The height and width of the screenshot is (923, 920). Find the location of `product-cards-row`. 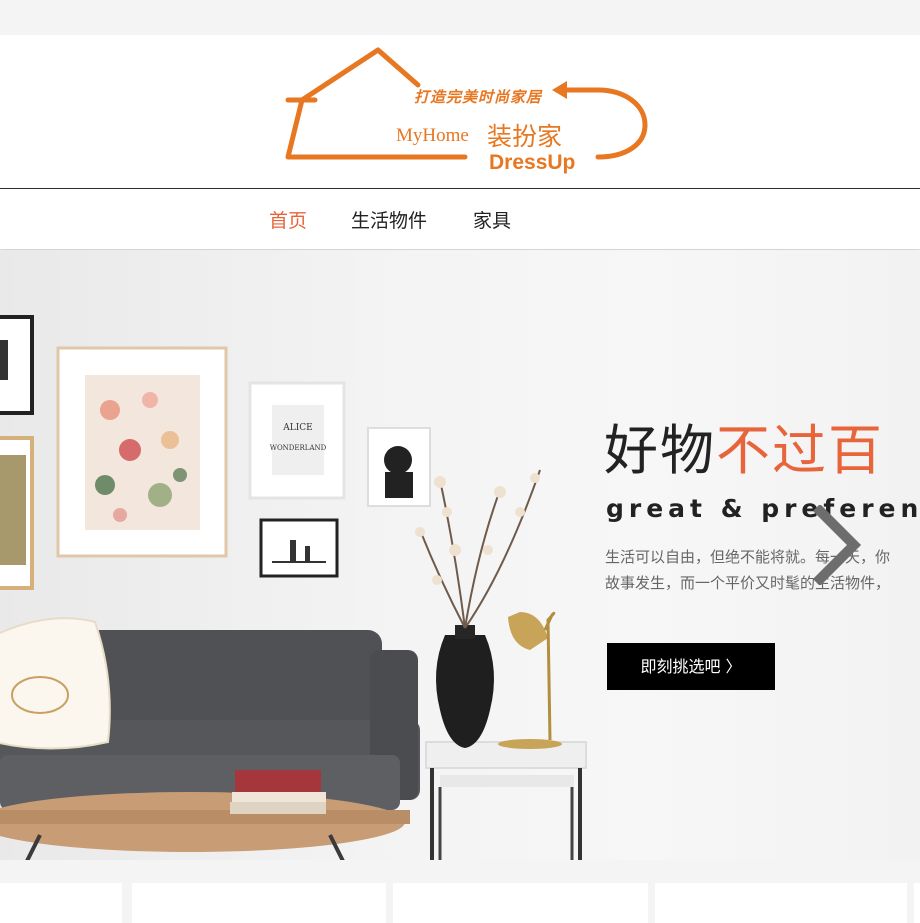

product-cards-row is located at coordinates (460, 891).